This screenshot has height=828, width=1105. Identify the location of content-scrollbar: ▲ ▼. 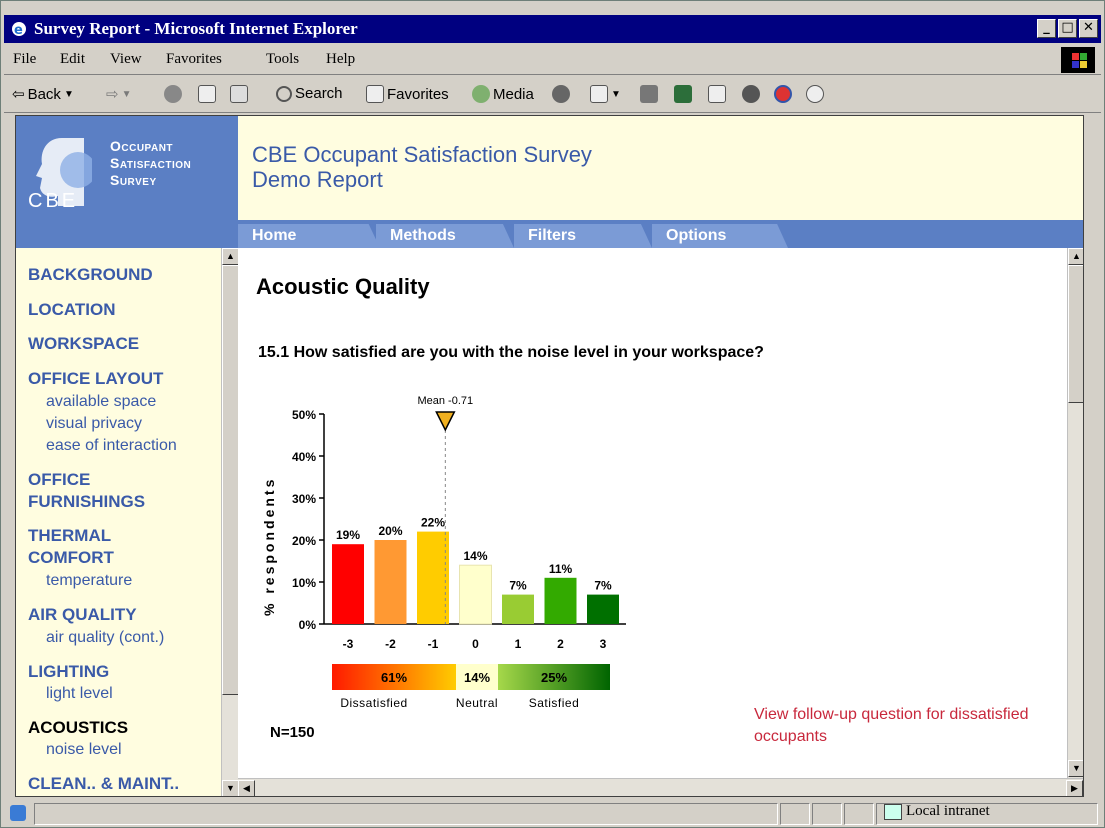
(1075, 513).